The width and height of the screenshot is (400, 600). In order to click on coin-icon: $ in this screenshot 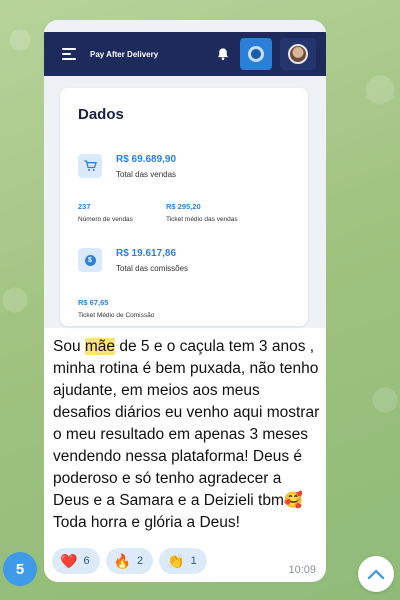, I will do `click(90, 260)`.